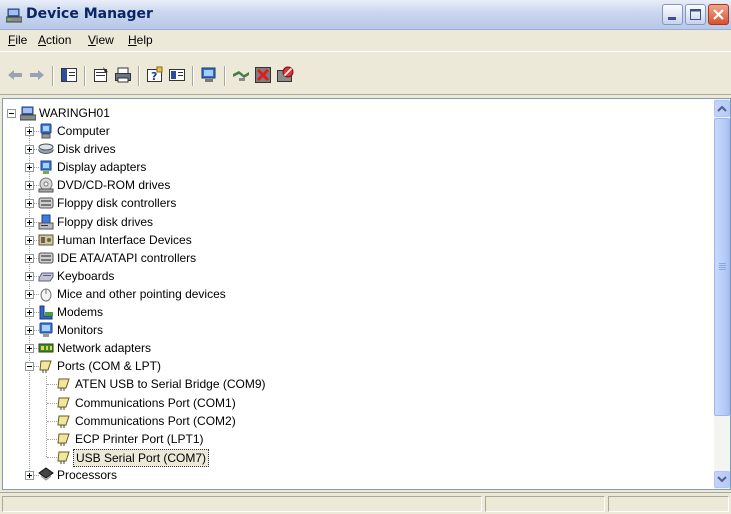  What do you see at coordinates (105, 222) in the screenshot?
I see `tree-category: Floppy disk drives` at bounding box center [105, 222].